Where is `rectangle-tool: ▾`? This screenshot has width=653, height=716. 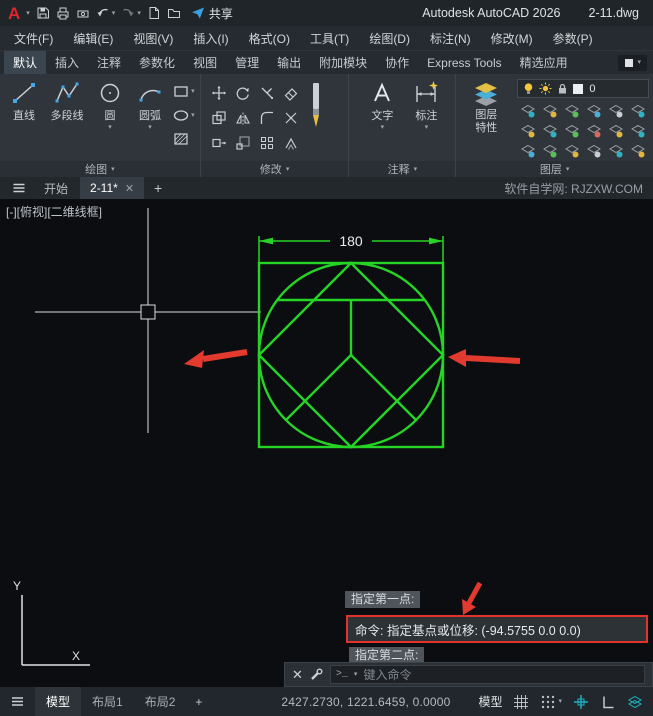
rectangle-tool: ▾ is located at coordinates (184, 91).